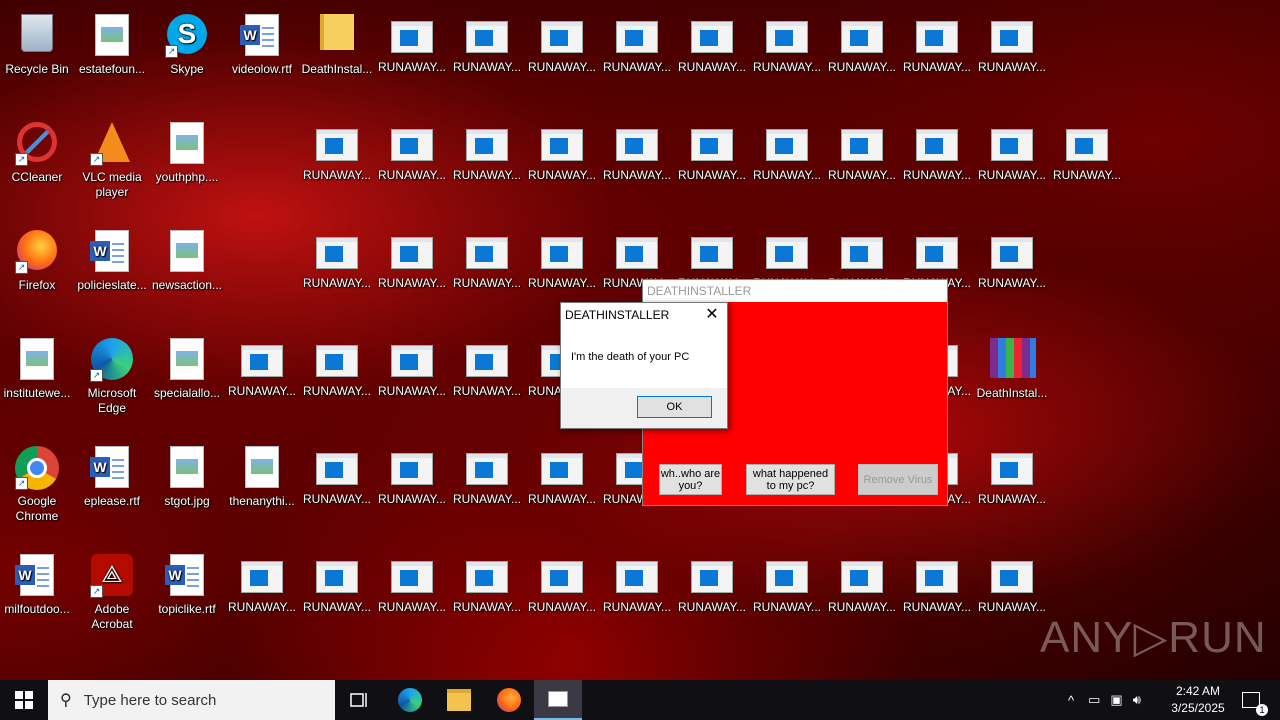  Describe the element at coordinates (674, 407) in the screenshot. I see `ok-button: OK` at that location.